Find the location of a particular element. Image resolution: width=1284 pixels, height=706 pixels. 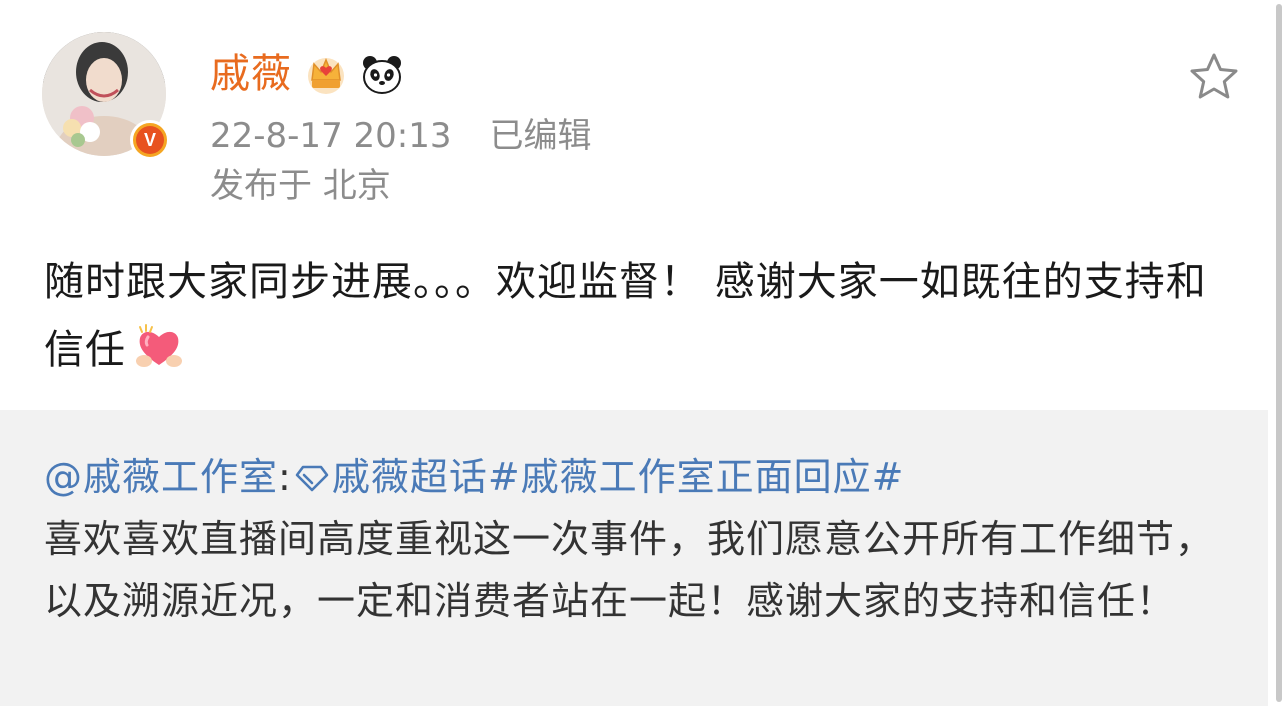

edited-label: 已编辑 is located at coordinates (541, 136).